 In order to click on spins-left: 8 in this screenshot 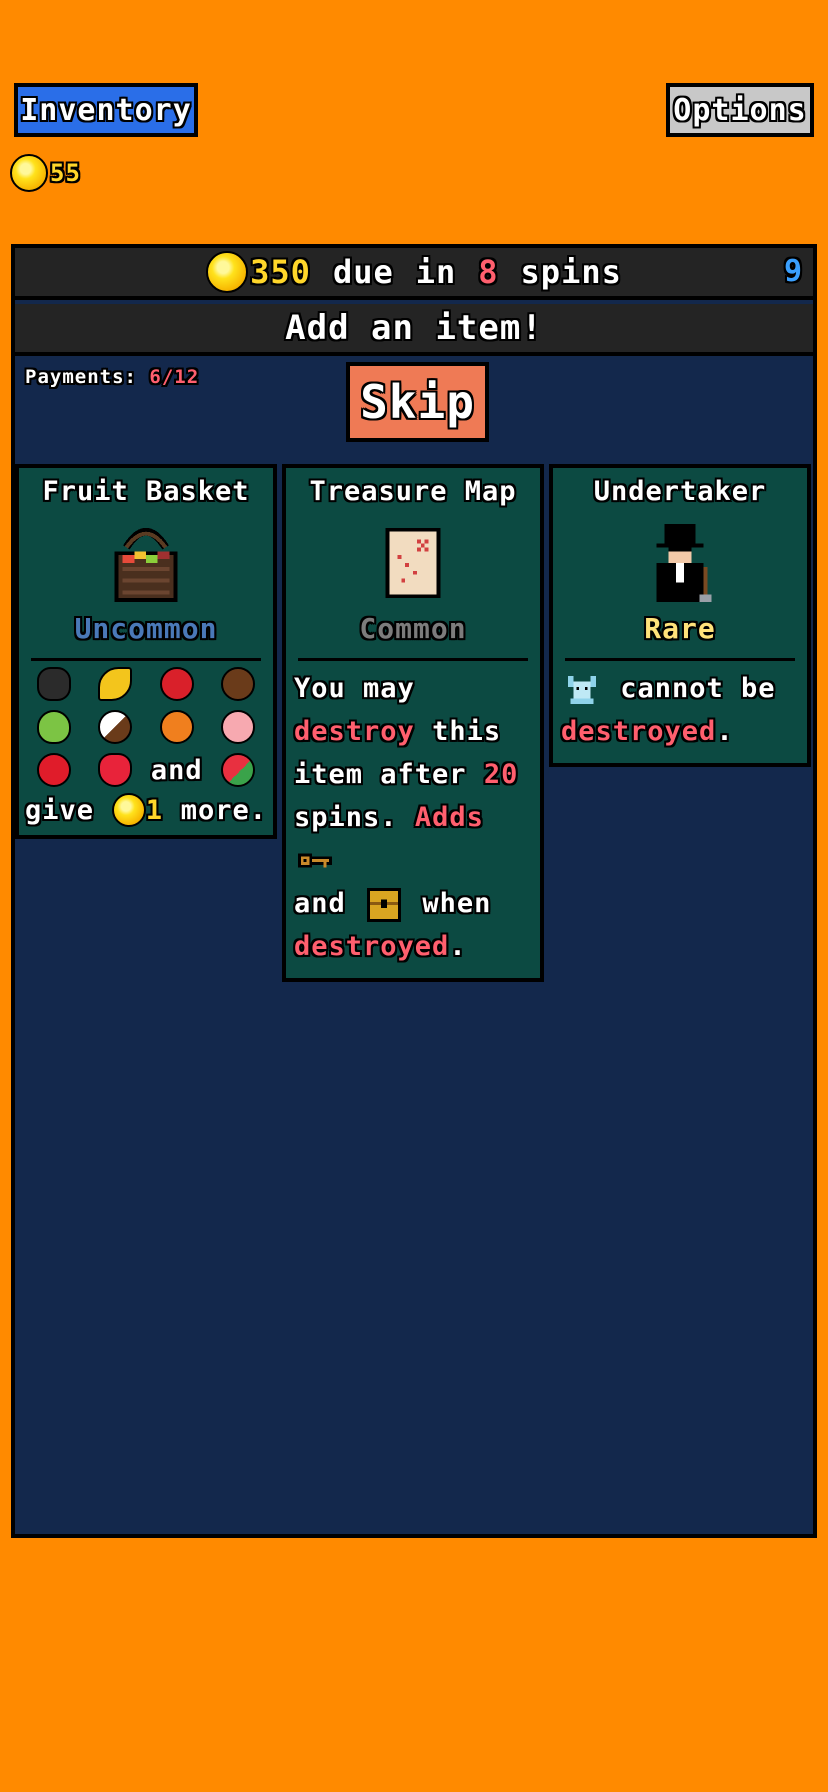, I will do `click(488, 272)`.